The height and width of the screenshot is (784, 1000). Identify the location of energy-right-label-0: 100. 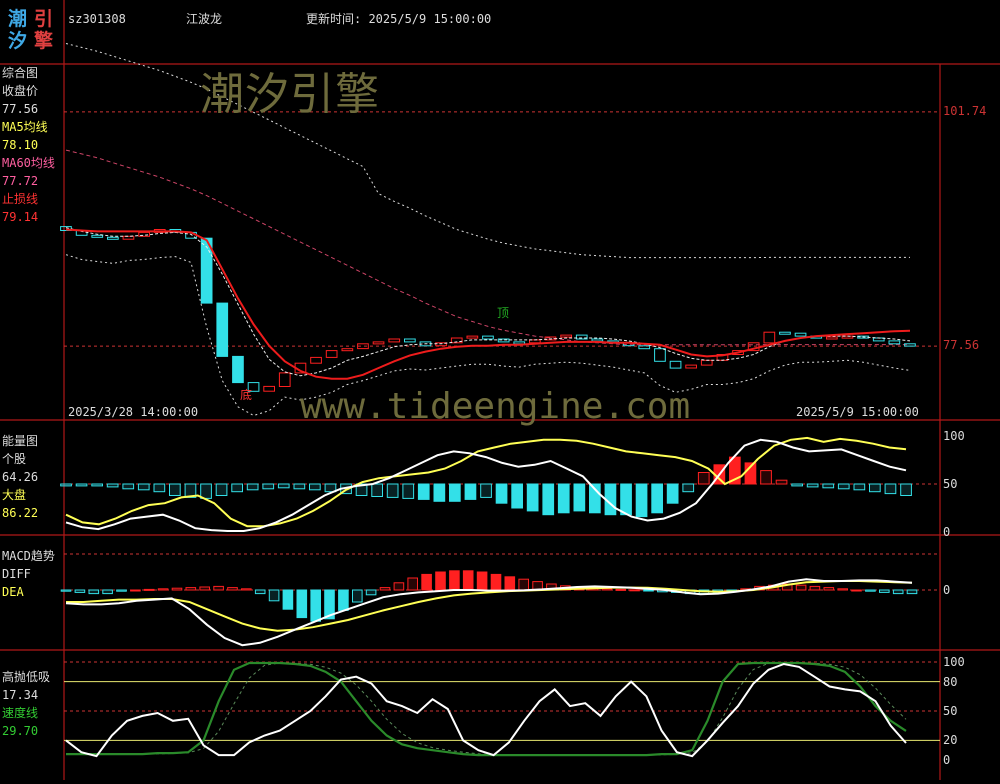
(954, 436).